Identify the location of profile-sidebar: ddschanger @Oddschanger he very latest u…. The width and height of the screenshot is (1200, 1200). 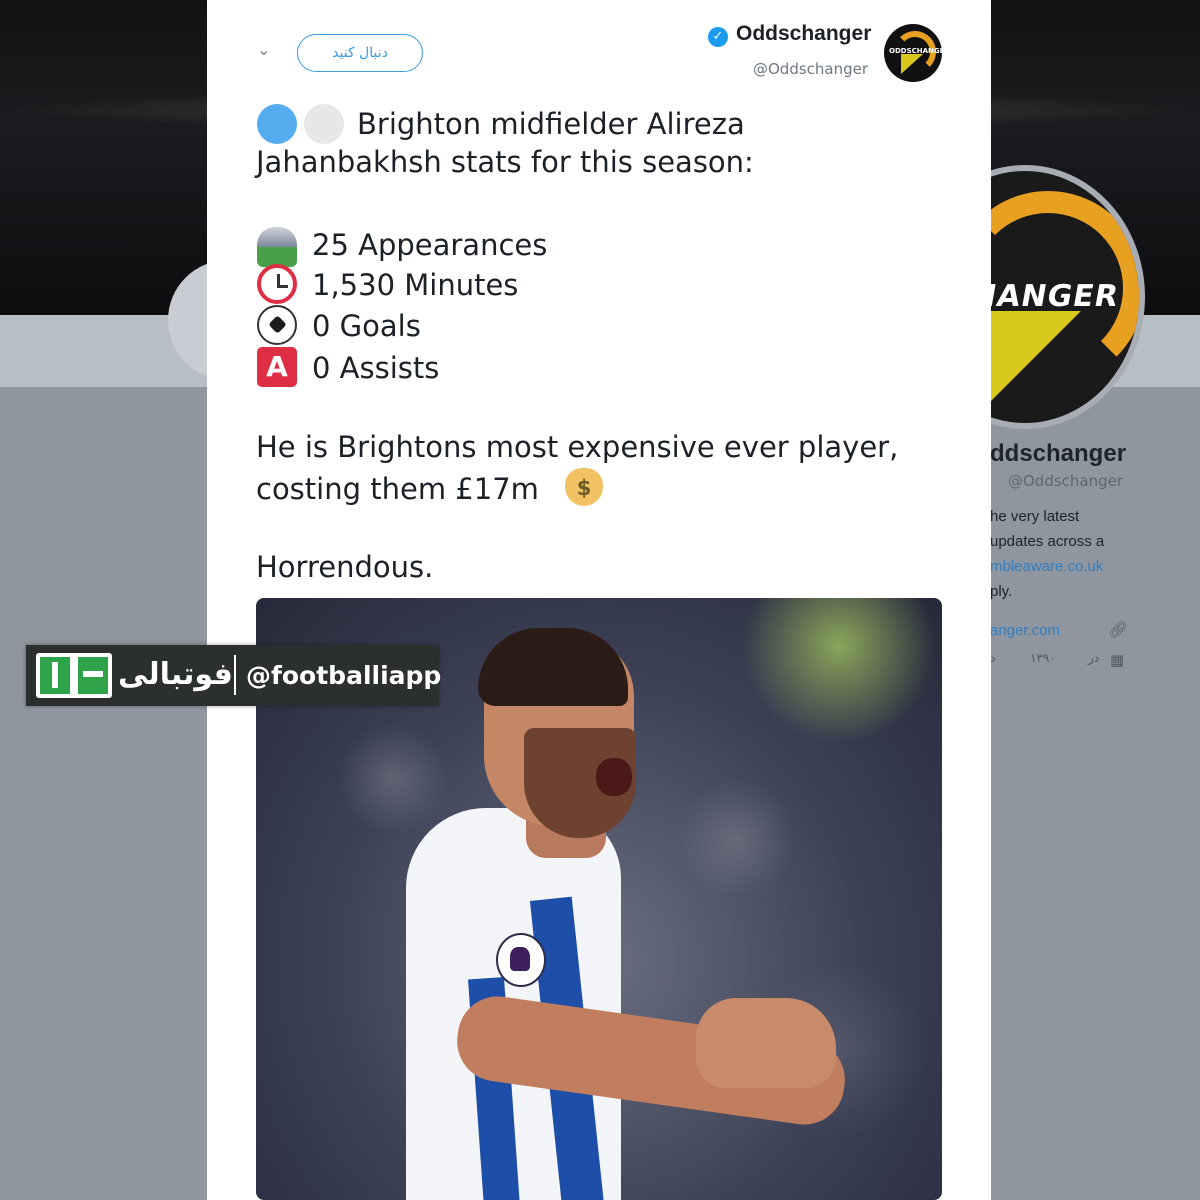
(1090, 556).